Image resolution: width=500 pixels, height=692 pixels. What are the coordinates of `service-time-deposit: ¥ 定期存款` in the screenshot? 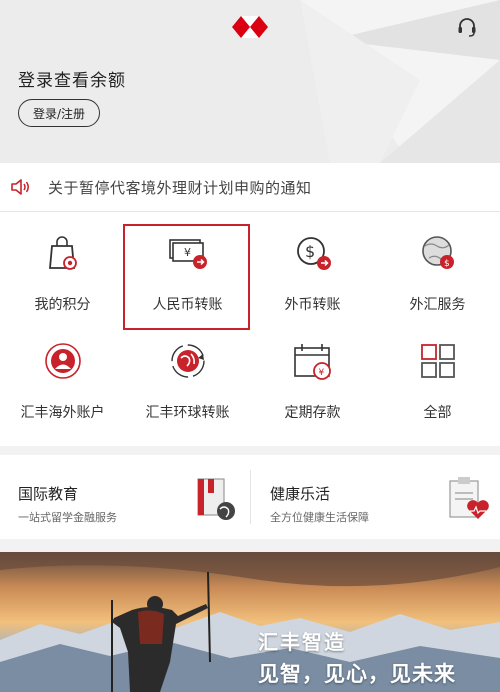 It's located at (312, 375).